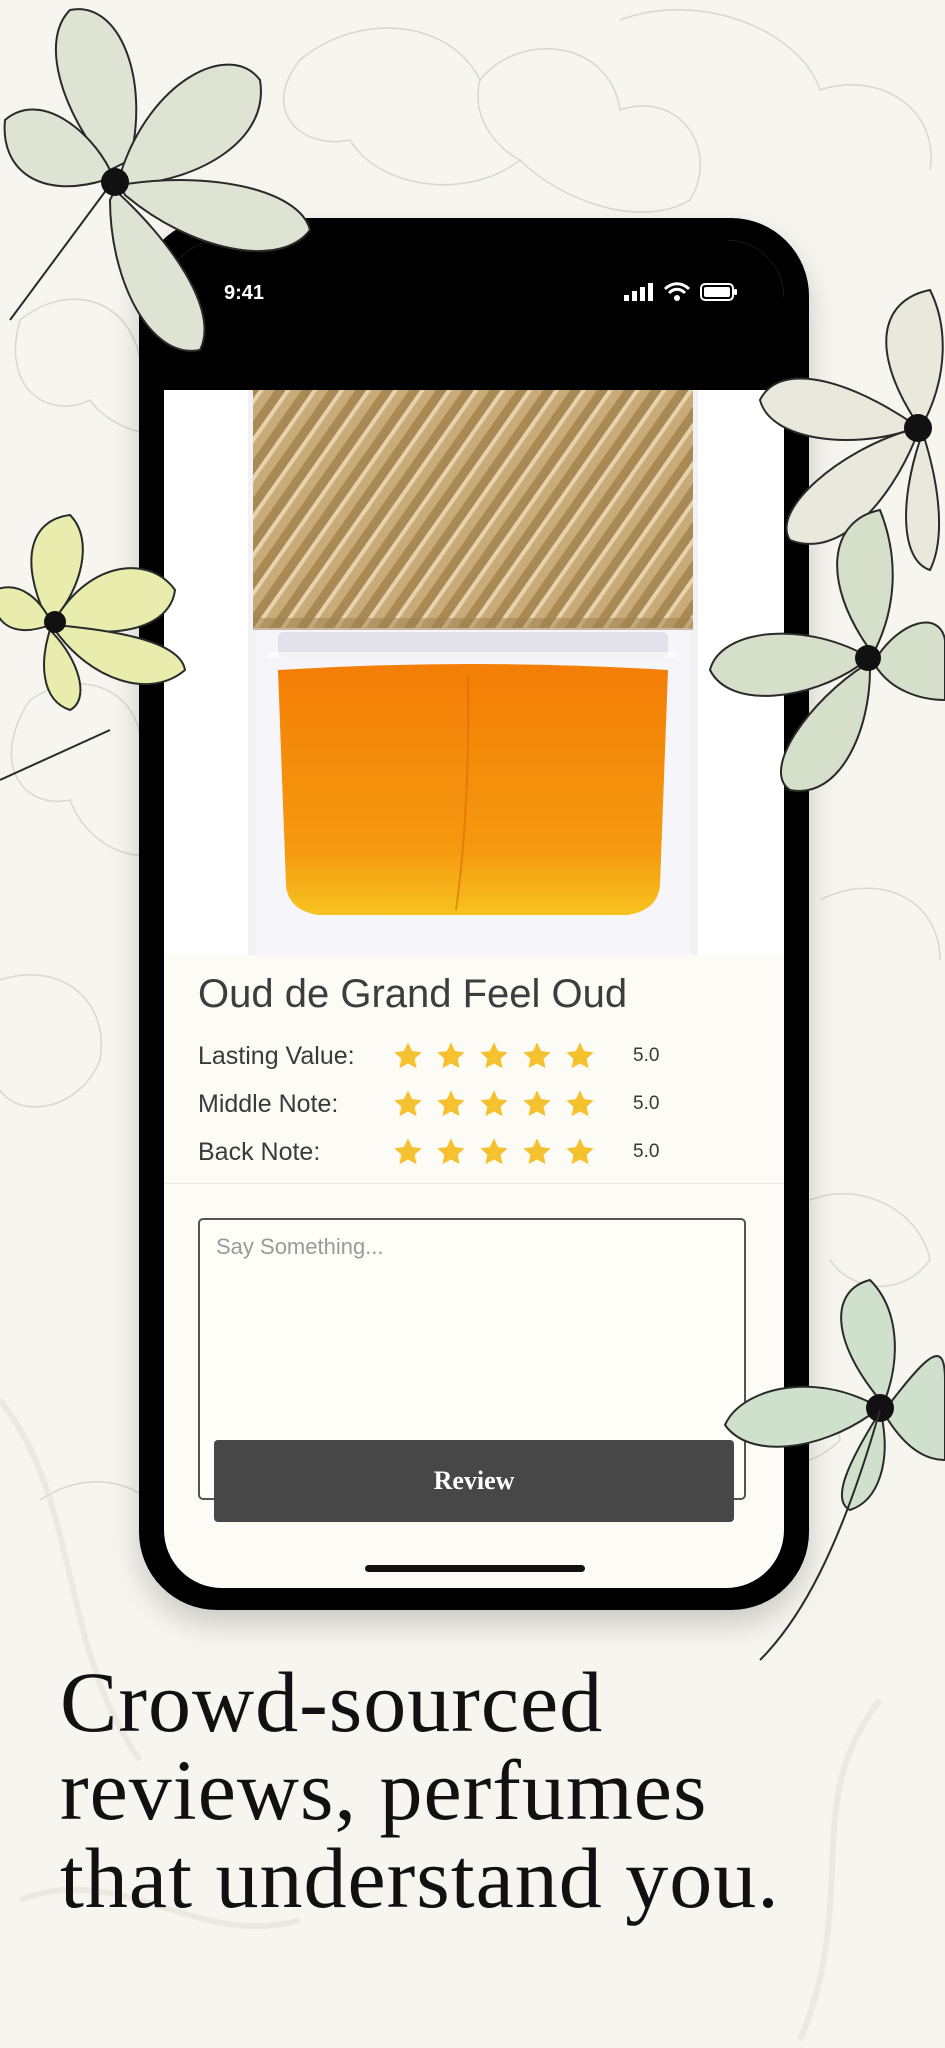  I want to click on headline-line-2: reviews, perfumes, so click(384, 1790).